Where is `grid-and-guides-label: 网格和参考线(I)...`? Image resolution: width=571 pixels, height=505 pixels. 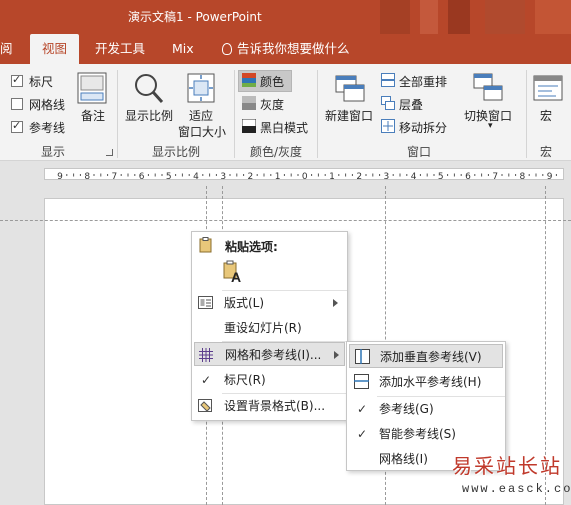
grid-and-guides-label: 网格和参考线(I)... is located at coordinates (273, 355).